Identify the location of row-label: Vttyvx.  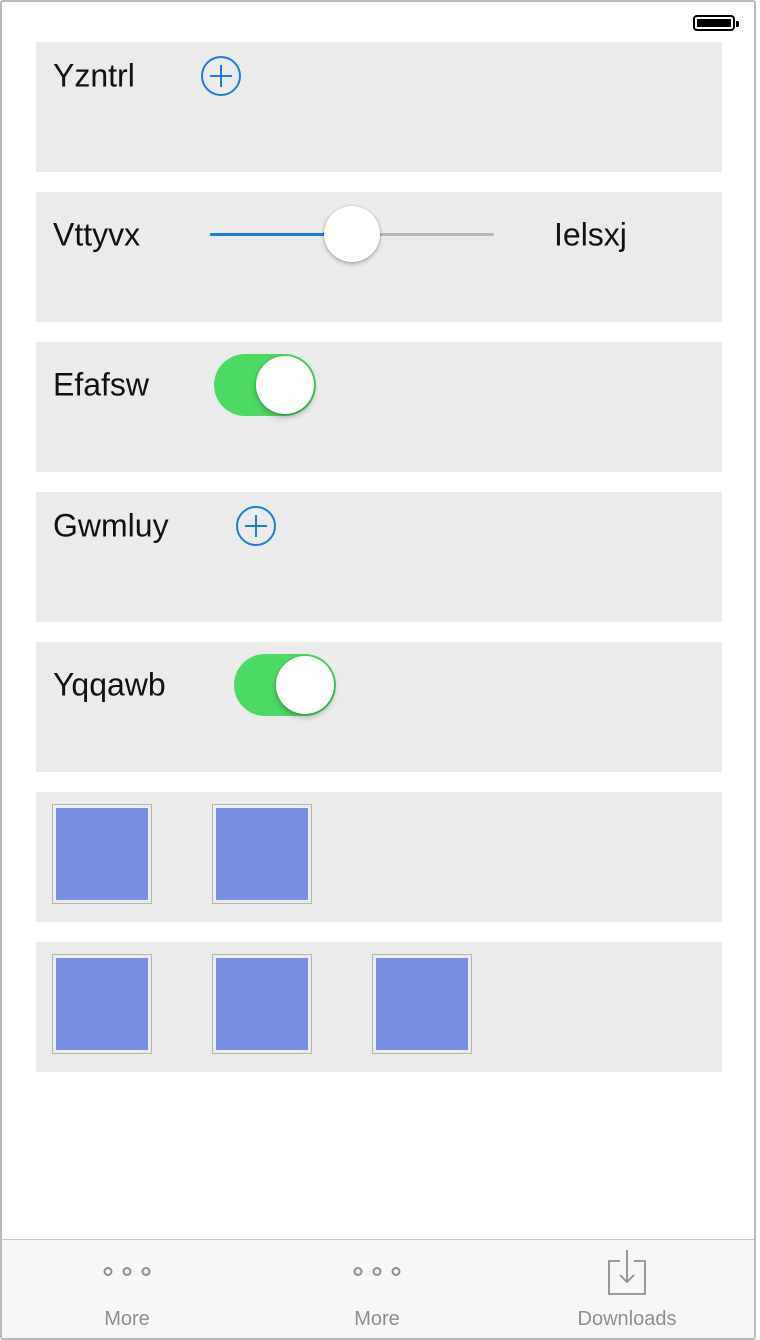
(97, 234).